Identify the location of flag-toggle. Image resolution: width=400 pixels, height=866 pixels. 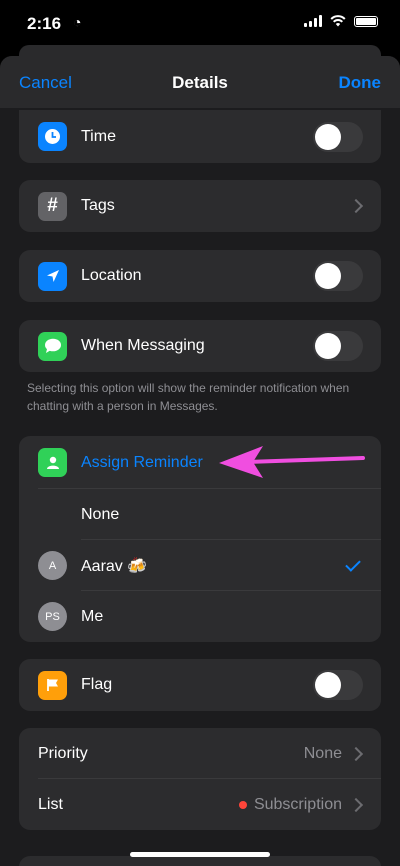
(338, 685).